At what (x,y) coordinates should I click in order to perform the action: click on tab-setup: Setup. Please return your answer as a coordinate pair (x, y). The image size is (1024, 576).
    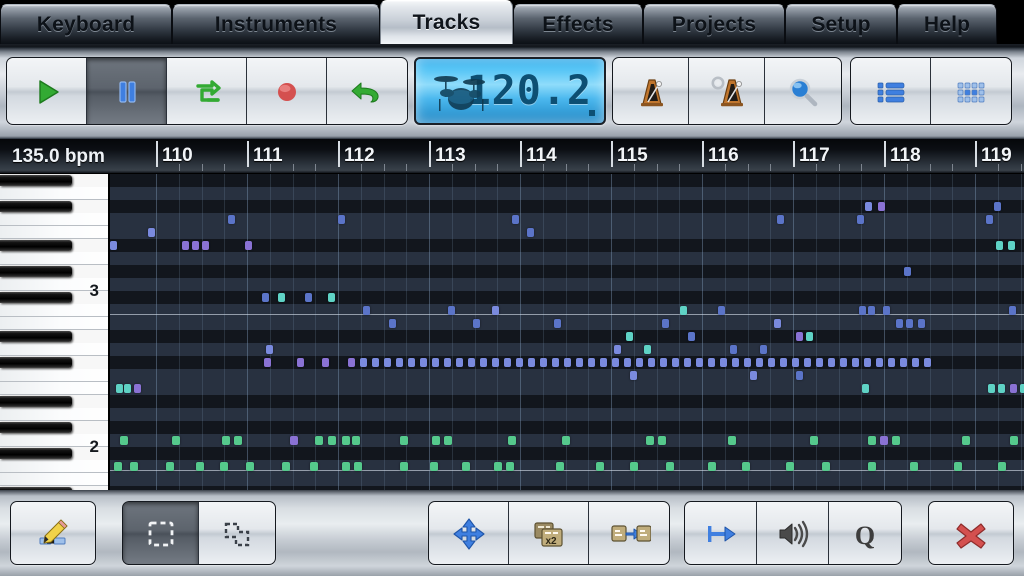
    Looking at the image, I should click on (841, 24).